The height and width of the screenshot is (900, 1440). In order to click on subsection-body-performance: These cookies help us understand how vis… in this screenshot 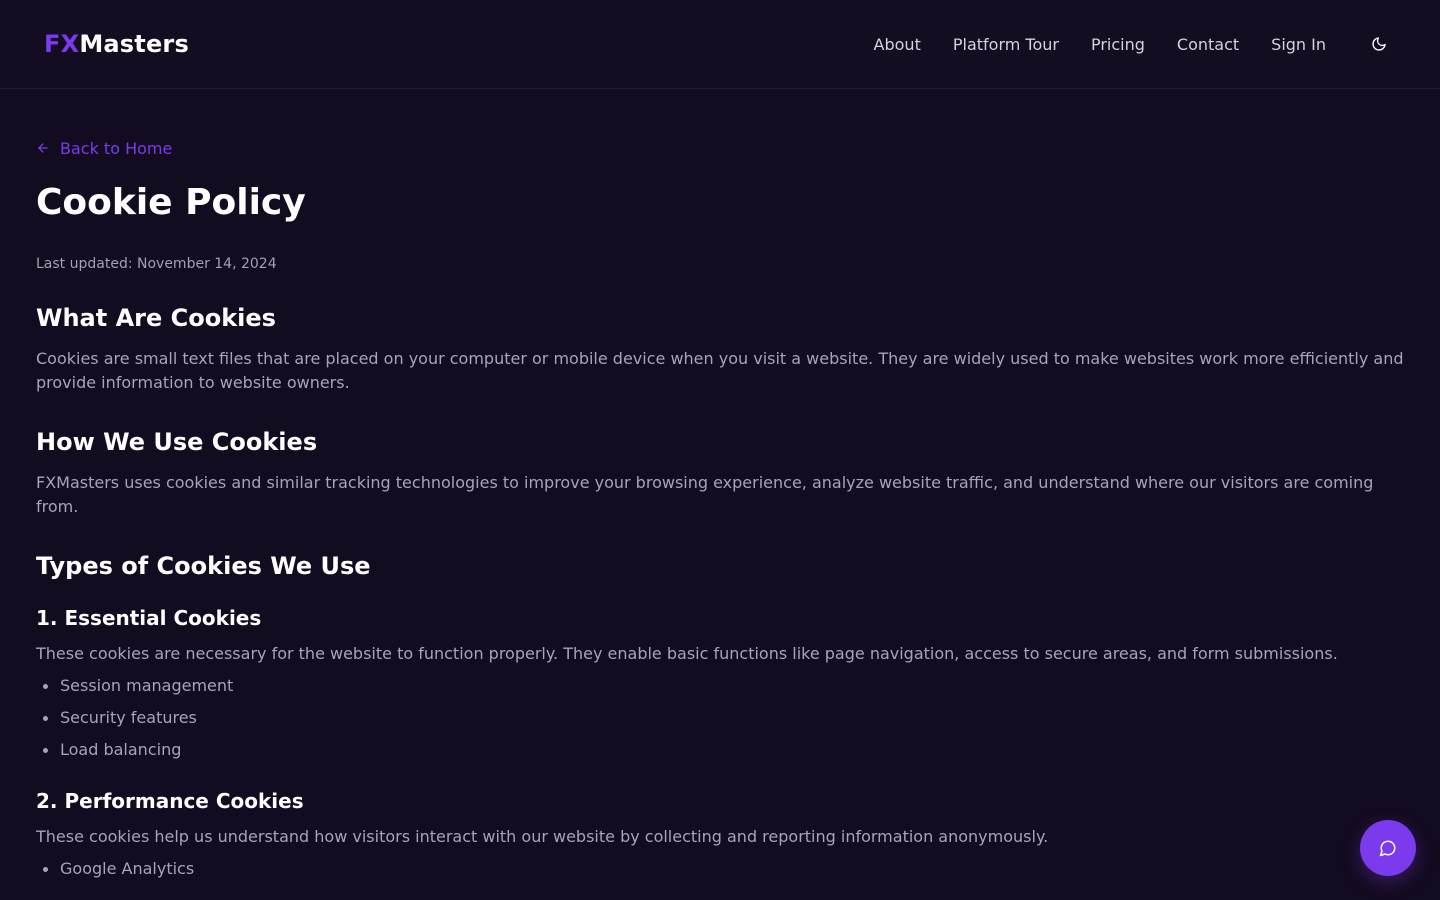, I will do `click(542, 836)`.